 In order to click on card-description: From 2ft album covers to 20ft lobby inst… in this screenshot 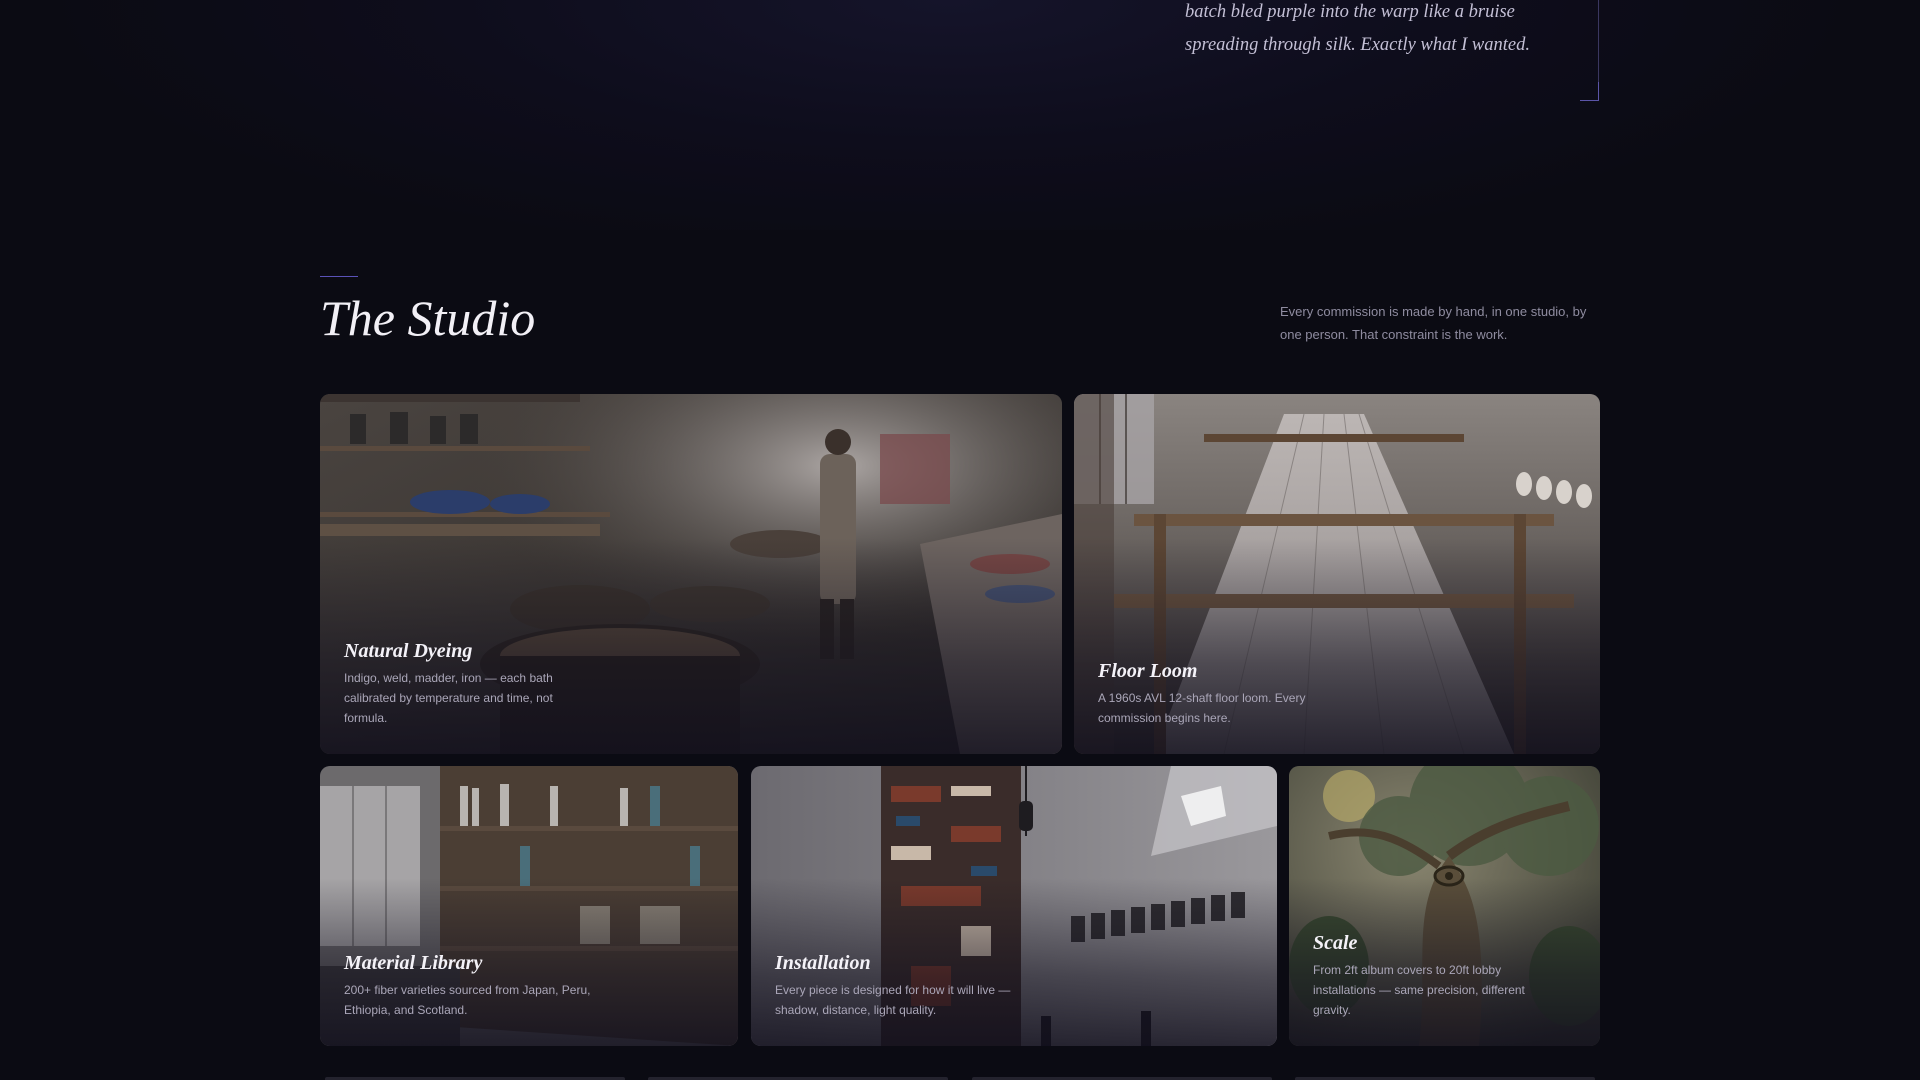, I will do `click(1419, 990)`.